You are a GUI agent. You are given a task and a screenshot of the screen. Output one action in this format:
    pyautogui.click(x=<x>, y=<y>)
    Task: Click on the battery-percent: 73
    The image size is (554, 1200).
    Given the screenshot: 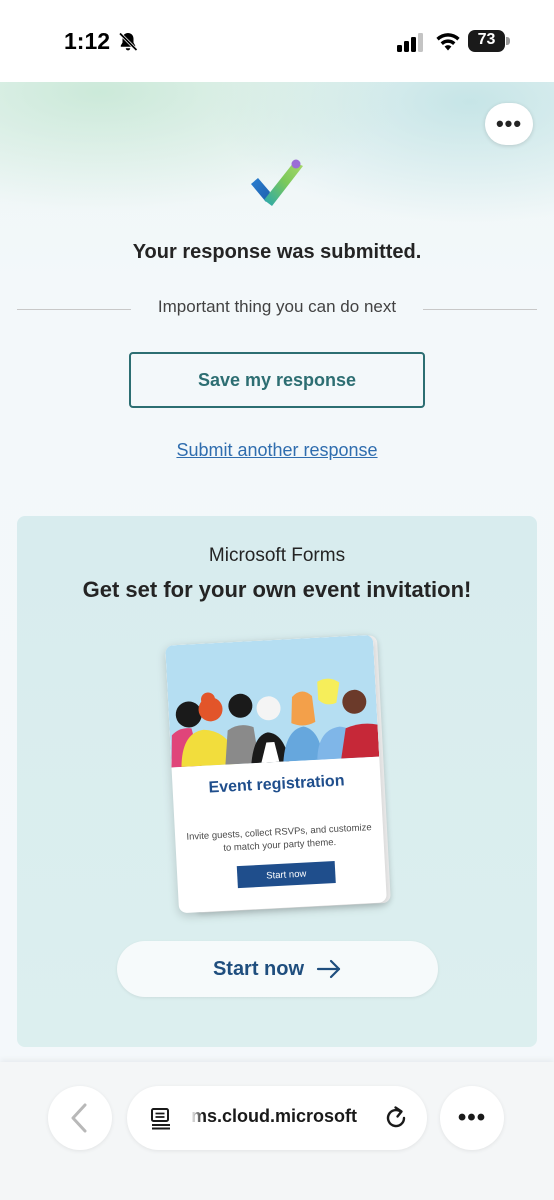 What is the action you would take?
    pyautogui.click(x=486, y=39)
    